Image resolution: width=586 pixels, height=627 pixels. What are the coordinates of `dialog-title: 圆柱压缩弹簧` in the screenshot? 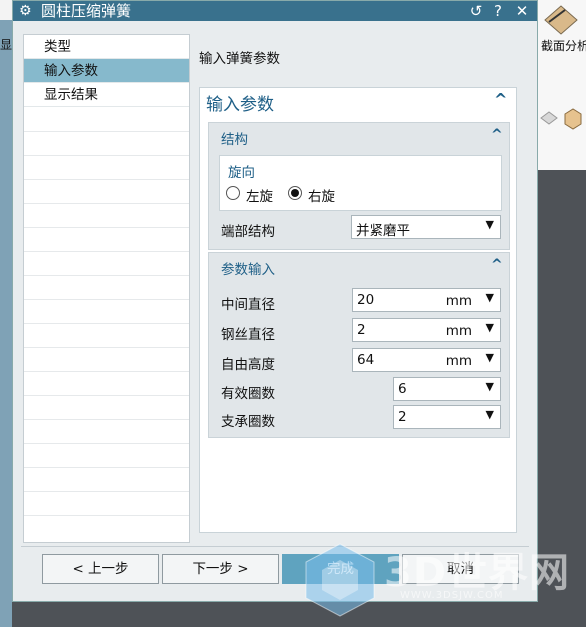 It's located at (86, 11).